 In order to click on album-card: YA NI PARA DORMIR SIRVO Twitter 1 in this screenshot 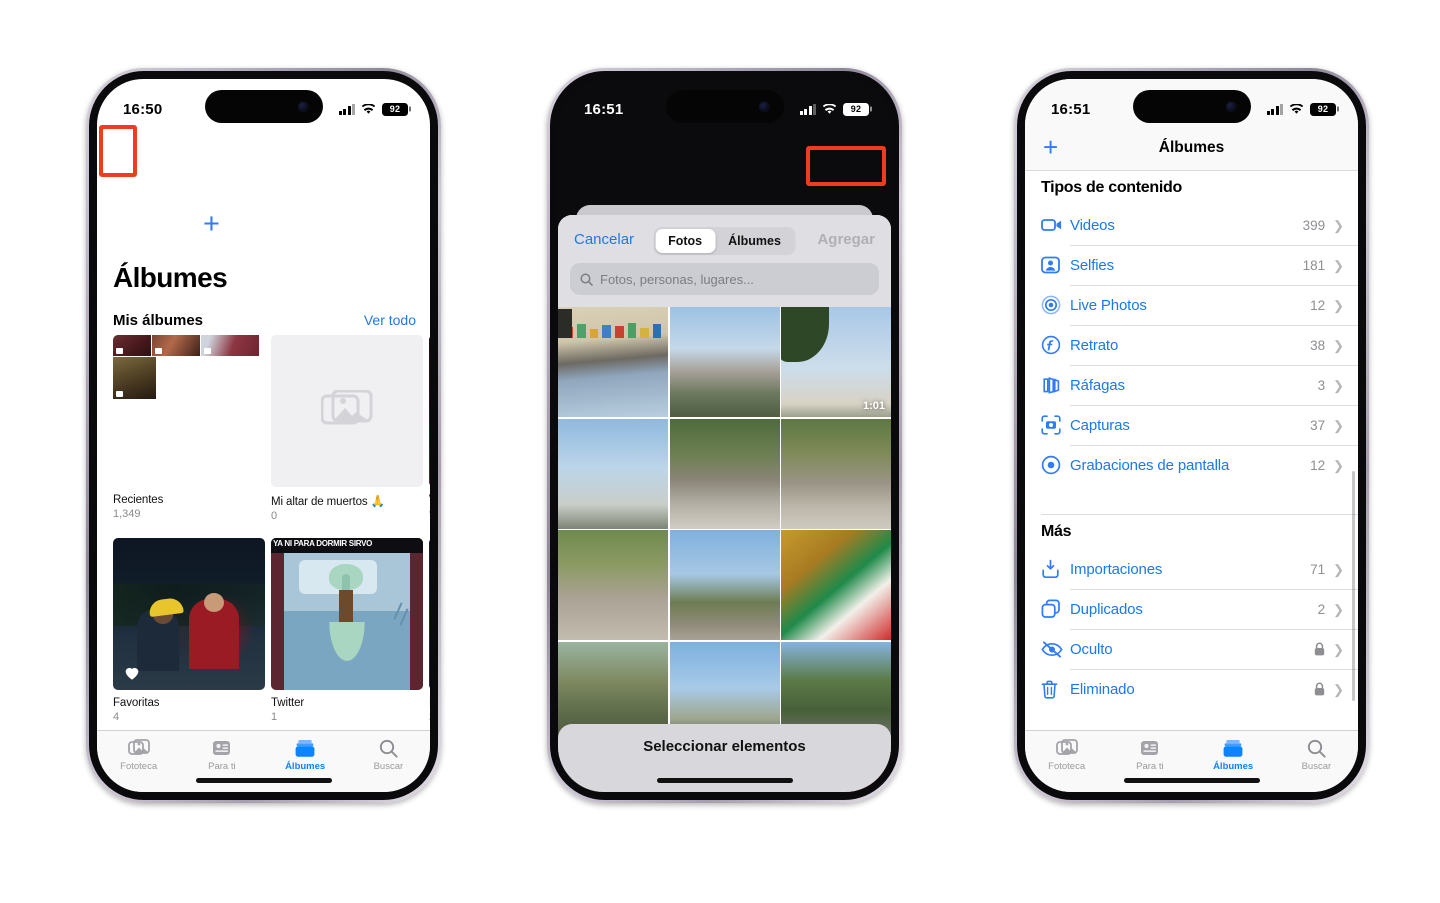, I will do `click(347, 630)`.